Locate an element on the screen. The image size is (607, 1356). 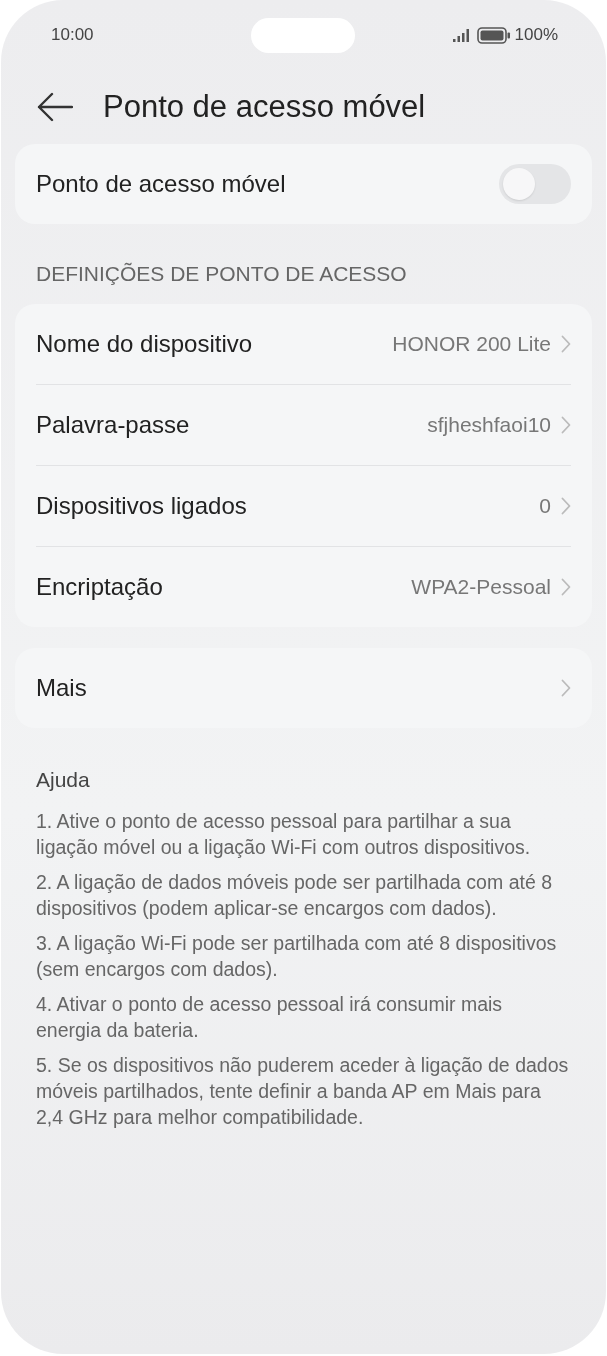
more-label: Mais is located at coordinates (61, 688).